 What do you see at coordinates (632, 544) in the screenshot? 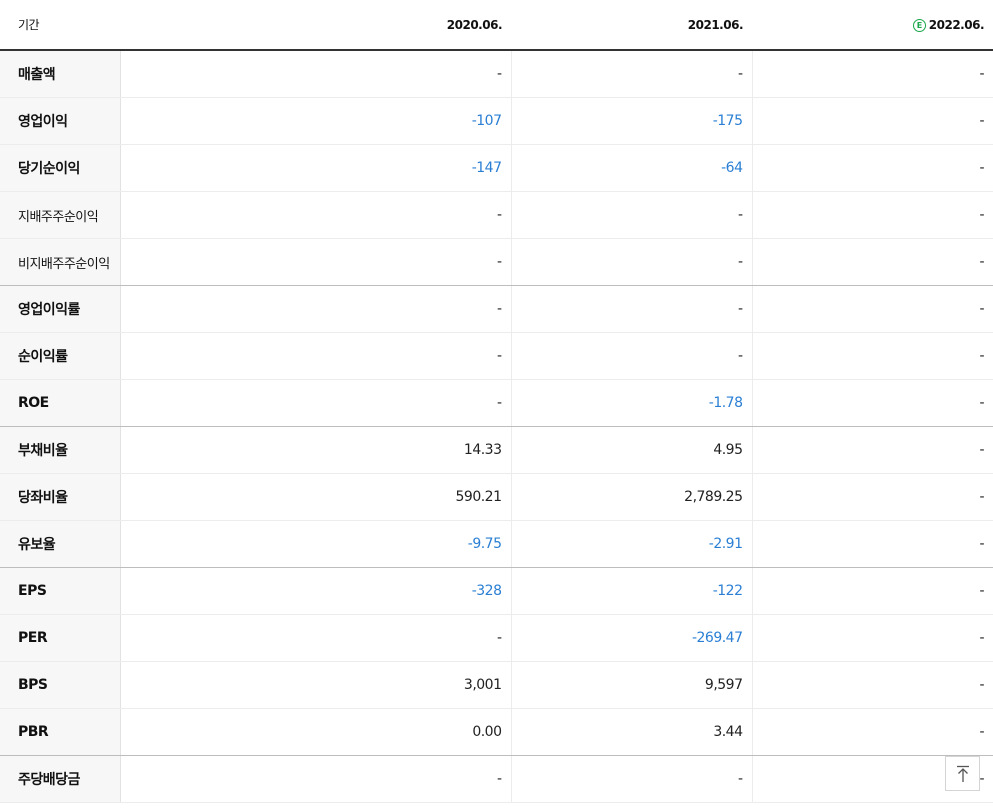
I see `table-cell: -2.91` at bounding box center [632, 544].